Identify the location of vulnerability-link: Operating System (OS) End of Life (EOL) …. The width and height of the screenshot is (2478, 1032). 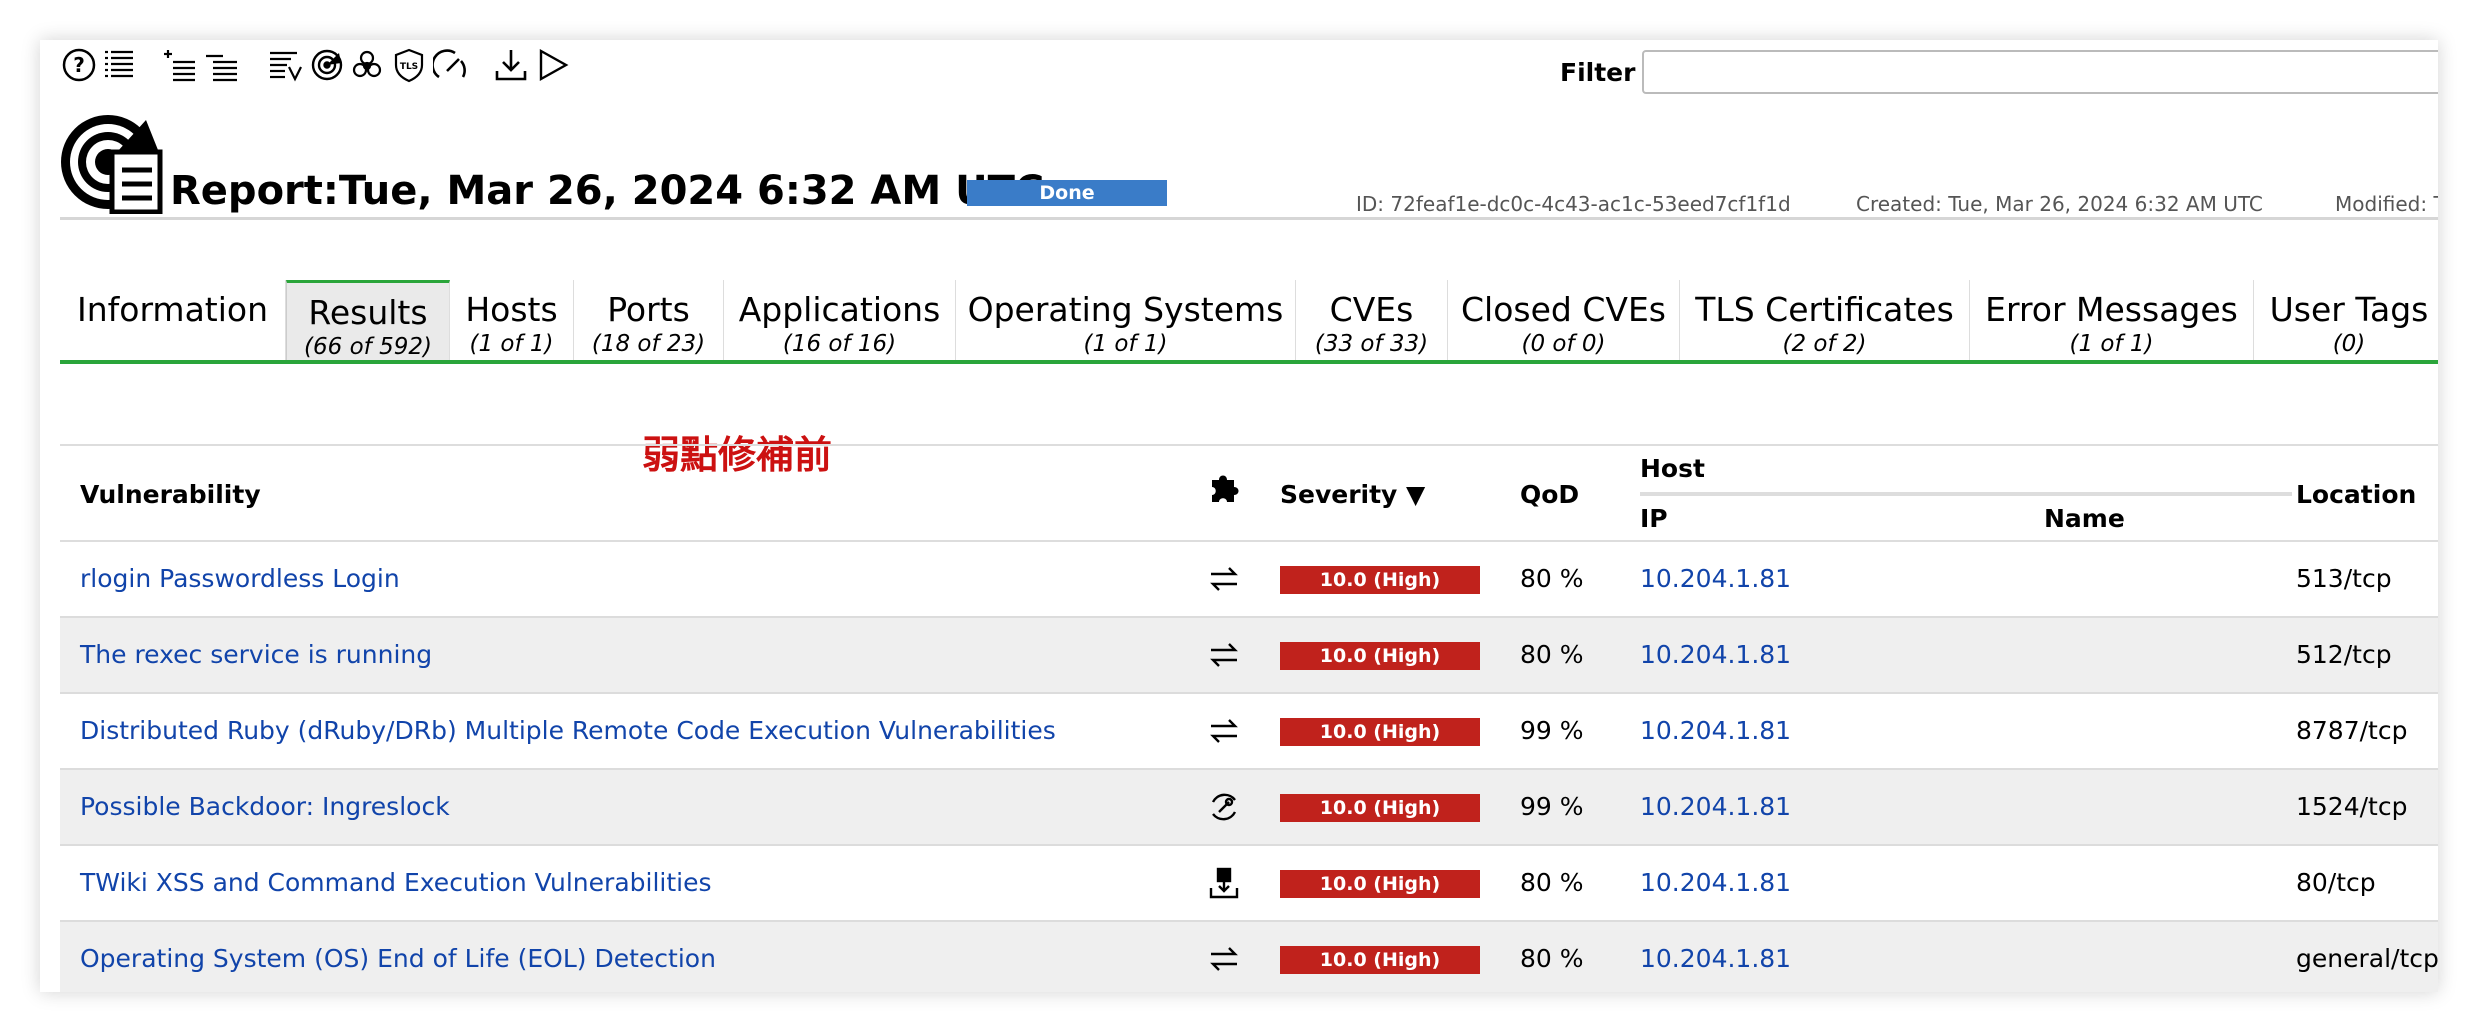
(398, 957).